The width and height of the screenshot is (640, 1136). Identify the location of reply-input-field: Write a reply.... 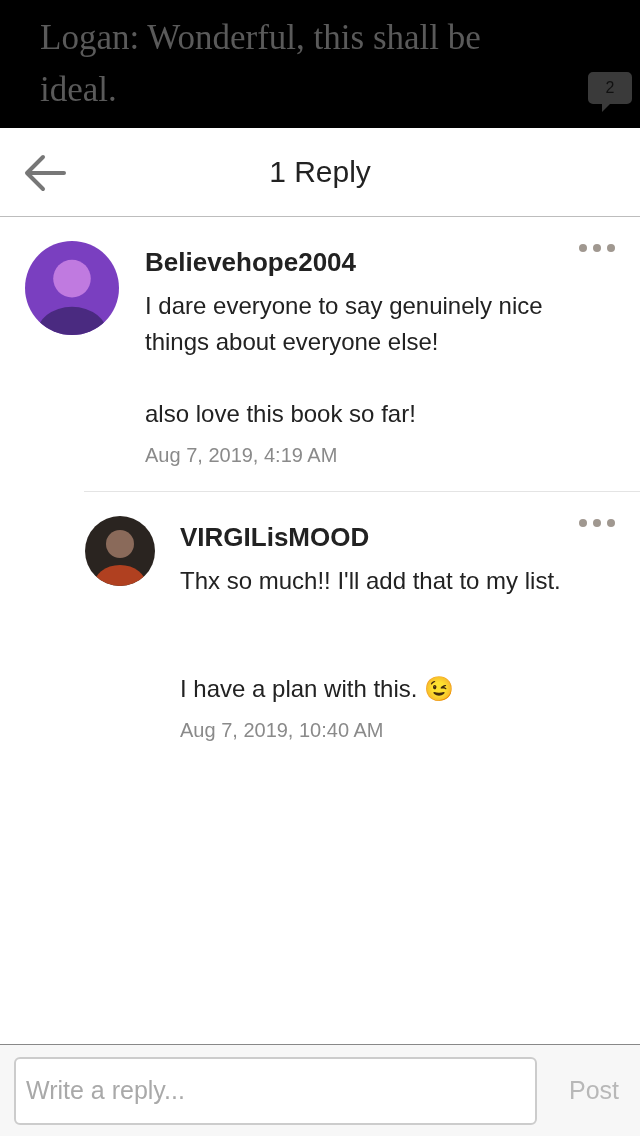
(275, 1090).